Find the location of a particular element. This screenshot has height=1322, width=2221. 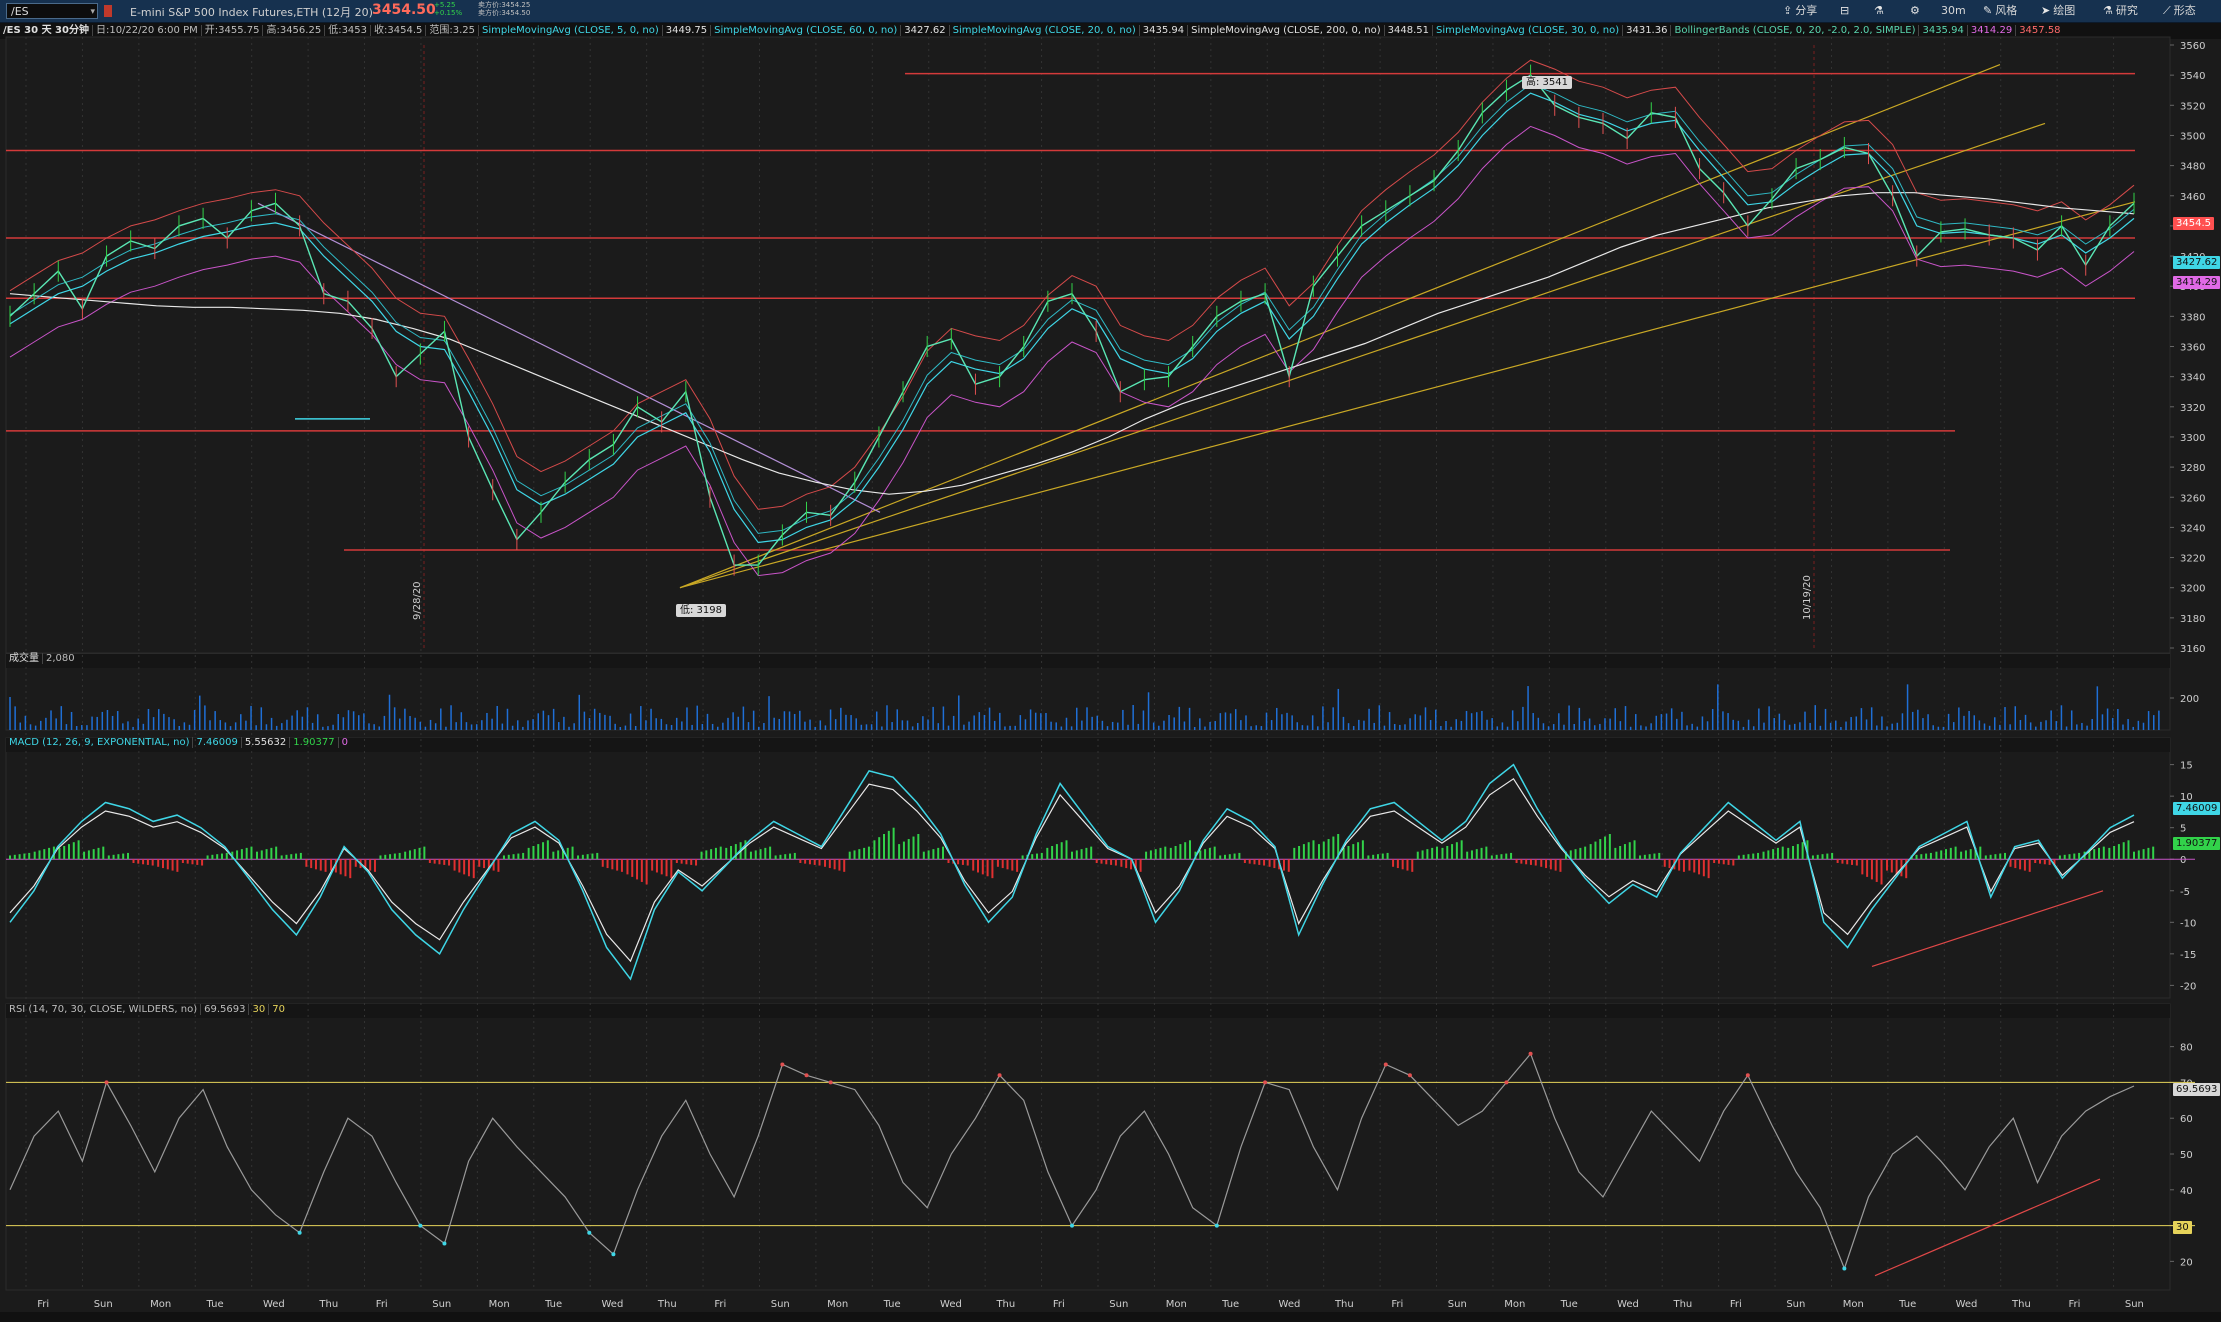

macd-zero: 0 is located at coordinates (344, 742).